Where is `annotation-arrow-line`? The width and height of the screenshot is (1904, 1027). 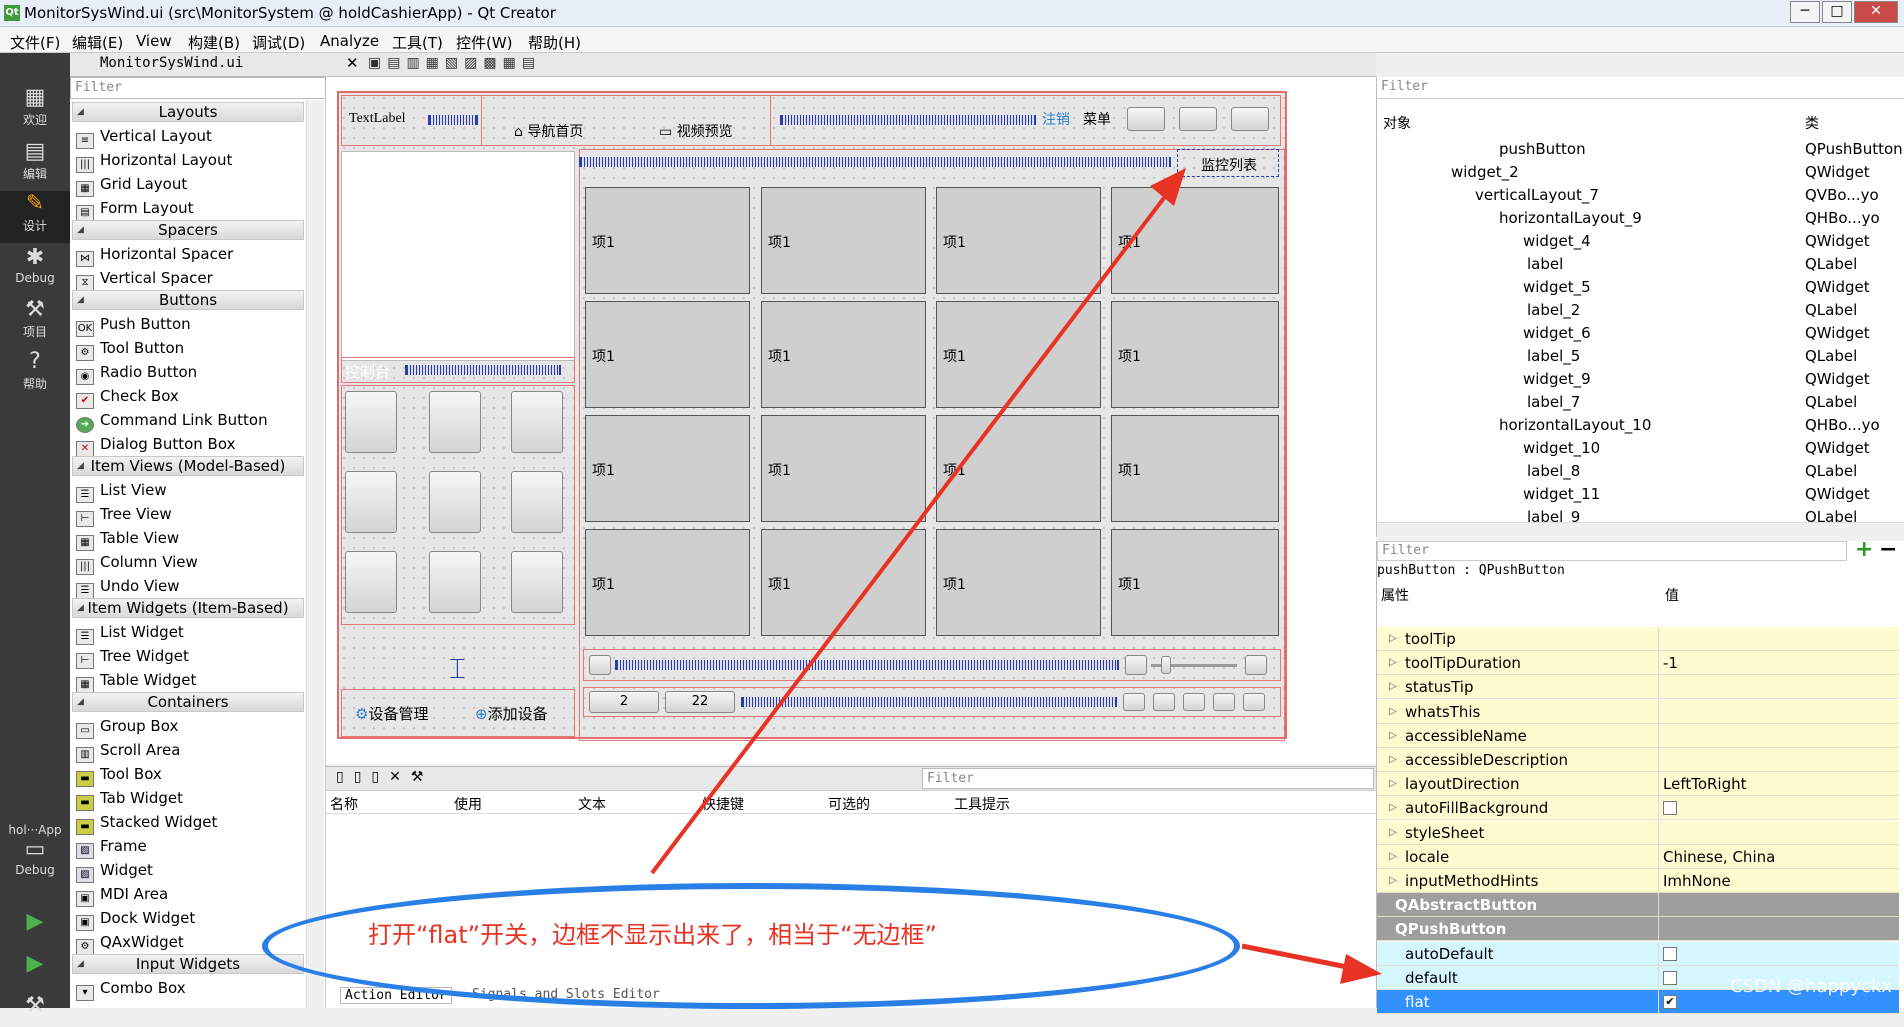 annotation-arrow-line is located at coordinates (1297, 957).